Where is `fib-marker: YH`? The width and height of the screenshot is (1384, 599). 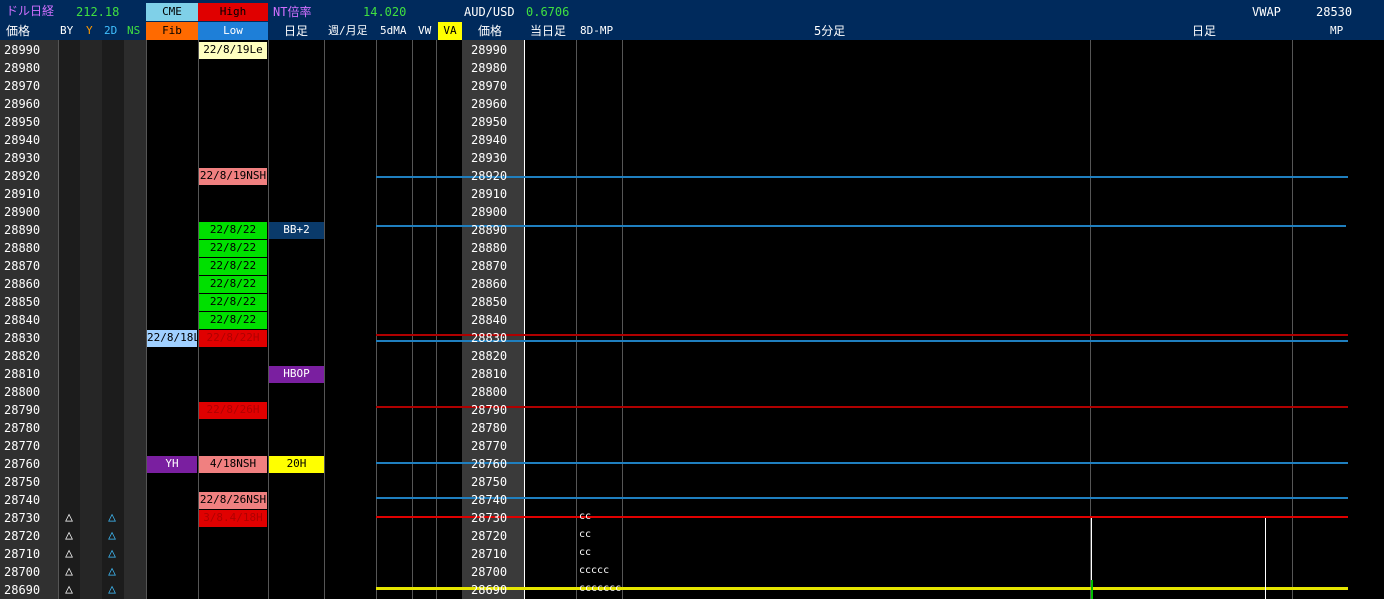
fib-marker: YH is located at coordinates (172, 464).